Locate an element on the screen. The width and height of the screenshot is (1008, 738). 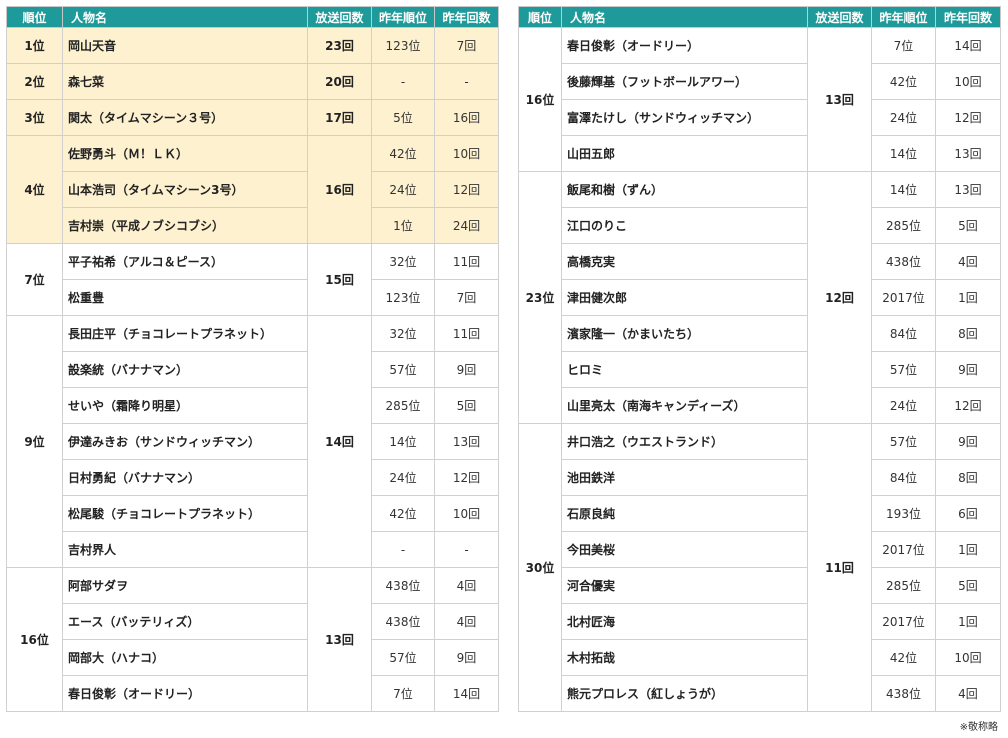
rank-cell: 4位 is located at coordinates (34, 189).